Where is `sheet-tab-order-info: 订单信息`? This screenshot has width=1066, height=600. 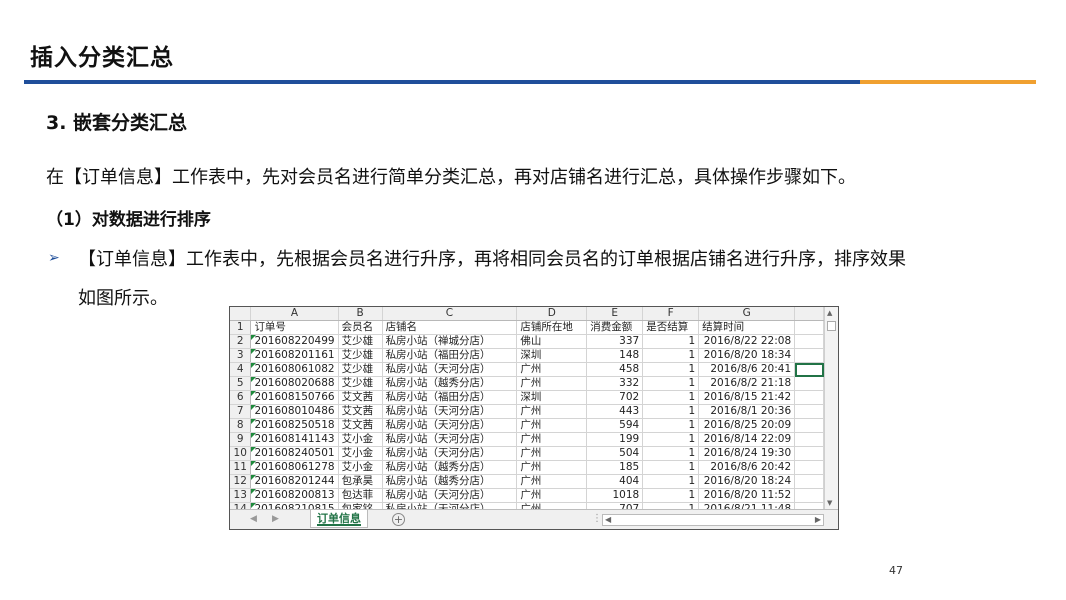
sheet-tab-order-info: 订单信息 is located at coordinates (339, 519).